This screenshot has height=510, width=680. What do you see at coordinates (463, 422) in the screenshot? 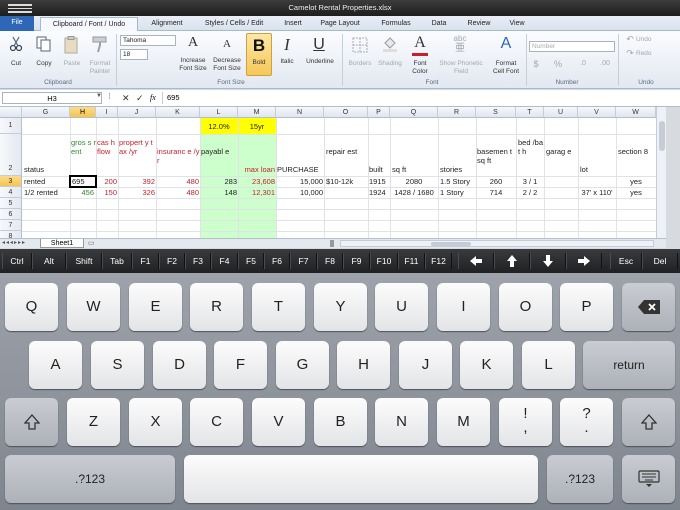
I see `key-m: M` at bounding box center [463, 422].